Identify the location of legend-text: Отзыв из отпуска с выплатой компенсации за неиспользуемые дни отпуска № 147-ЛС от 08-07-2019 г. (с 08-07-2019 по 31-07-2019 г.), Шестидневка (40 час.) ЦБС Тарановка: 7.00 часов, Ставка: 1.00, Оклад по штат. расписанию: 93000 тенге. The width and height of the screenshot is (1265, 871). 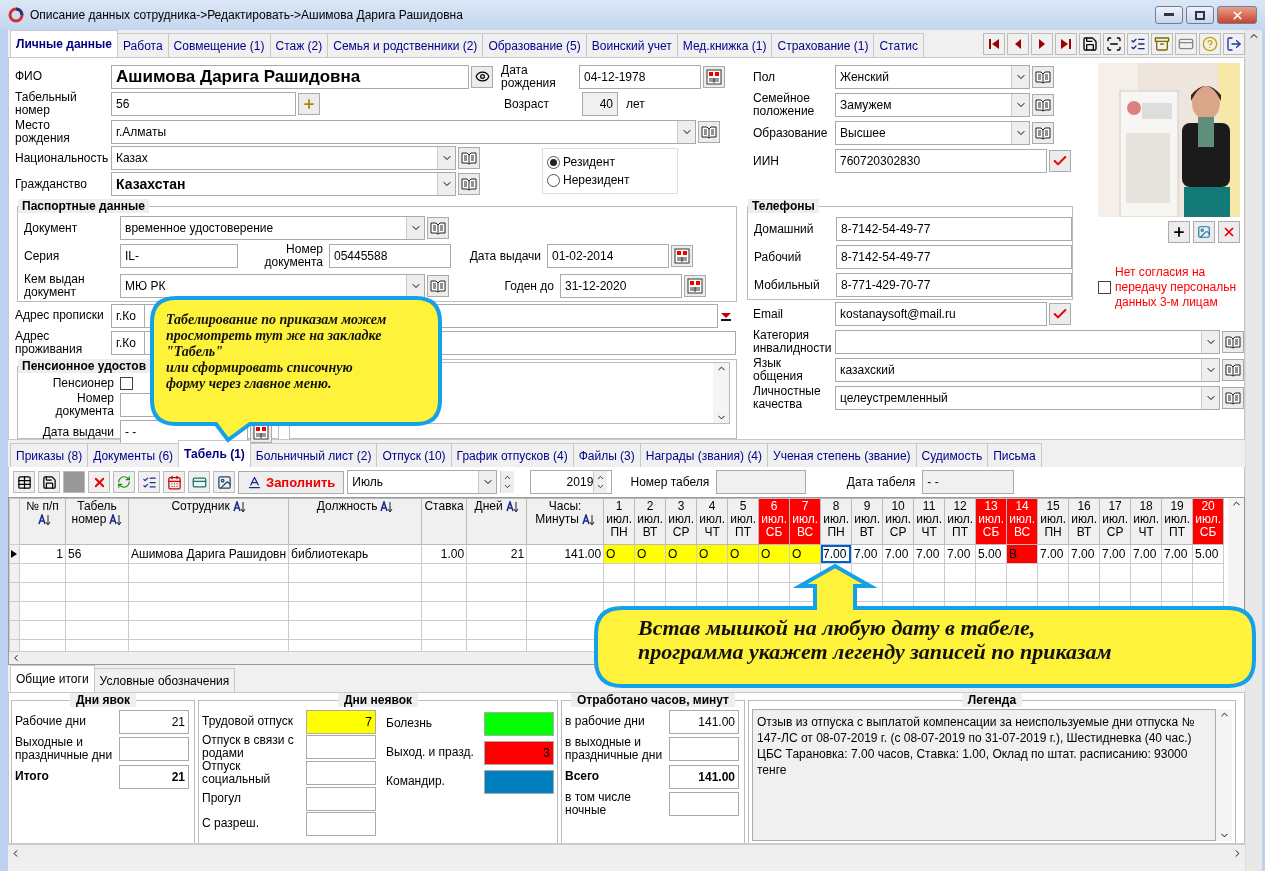
(984, 775).